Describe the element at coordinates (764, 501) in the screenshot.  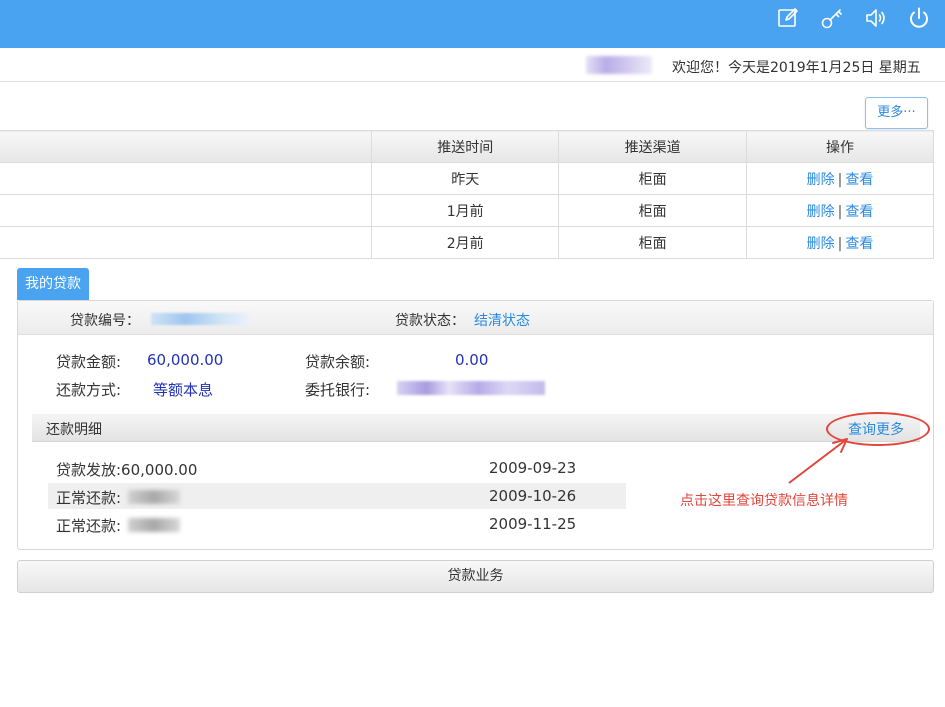
I see `annotation-text: 点击这里查询贷款信息详情` at that location.